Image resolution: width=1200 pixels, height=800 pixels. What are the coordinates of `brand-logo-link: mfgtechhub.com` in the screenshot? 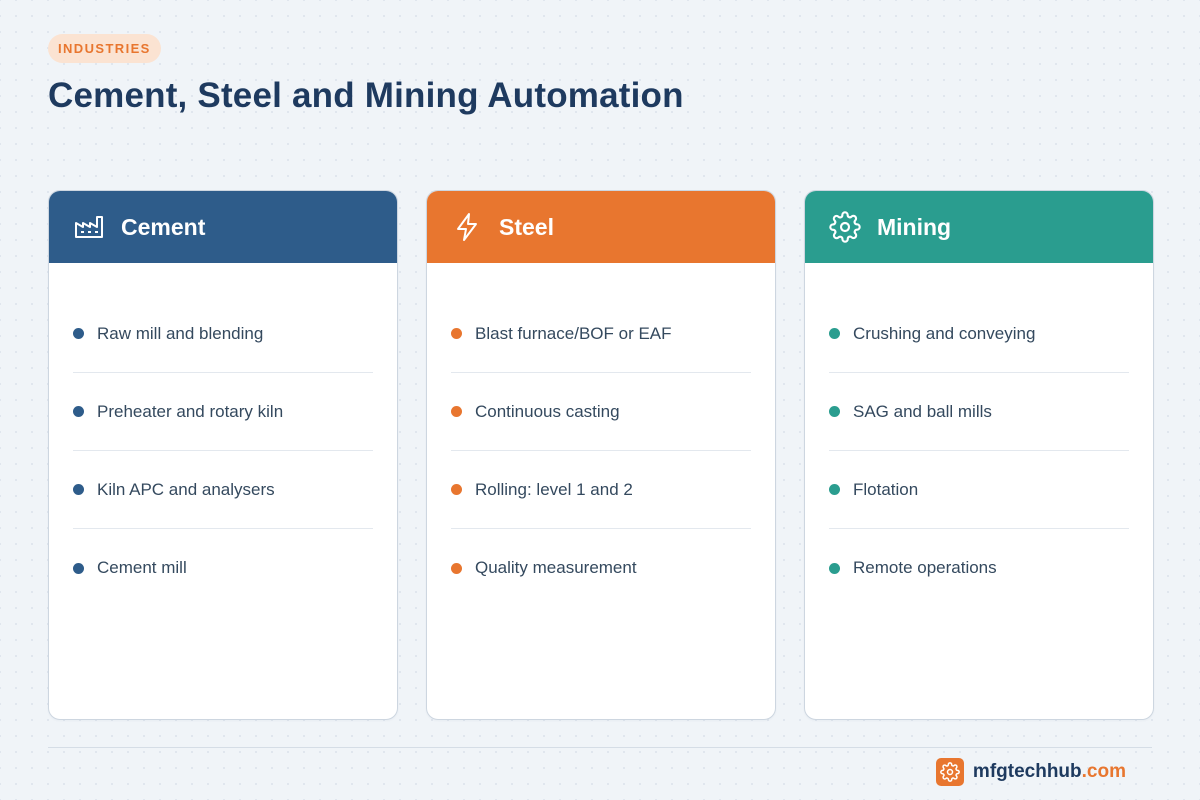 It's located at (1030, 772).